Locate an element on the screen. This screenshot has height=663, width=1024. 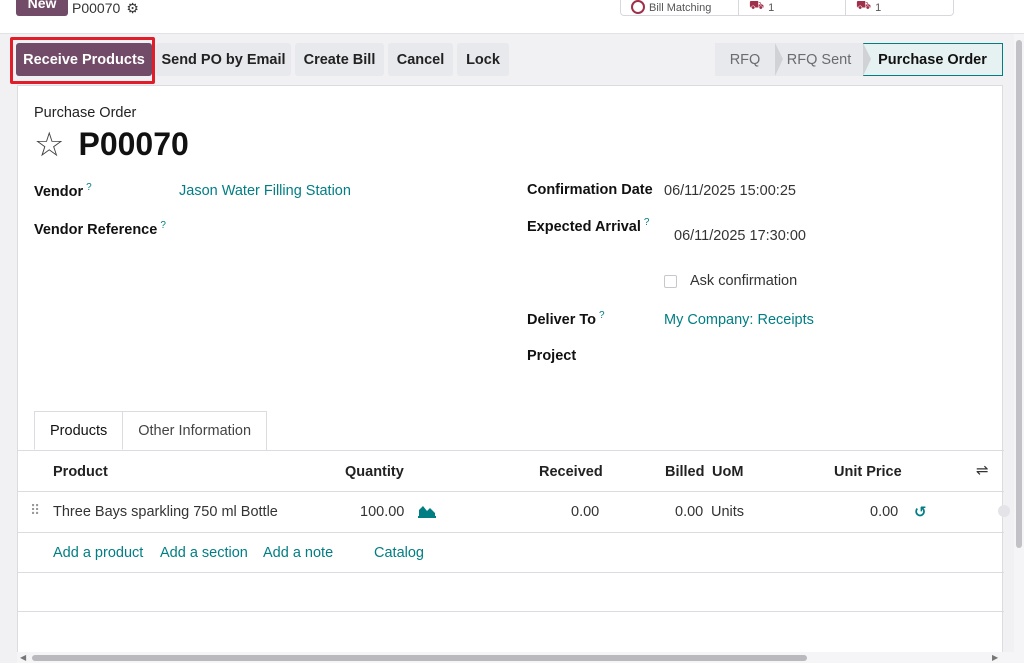
horizontal-scrollbar-thumb is located at coordinates (419, 658).